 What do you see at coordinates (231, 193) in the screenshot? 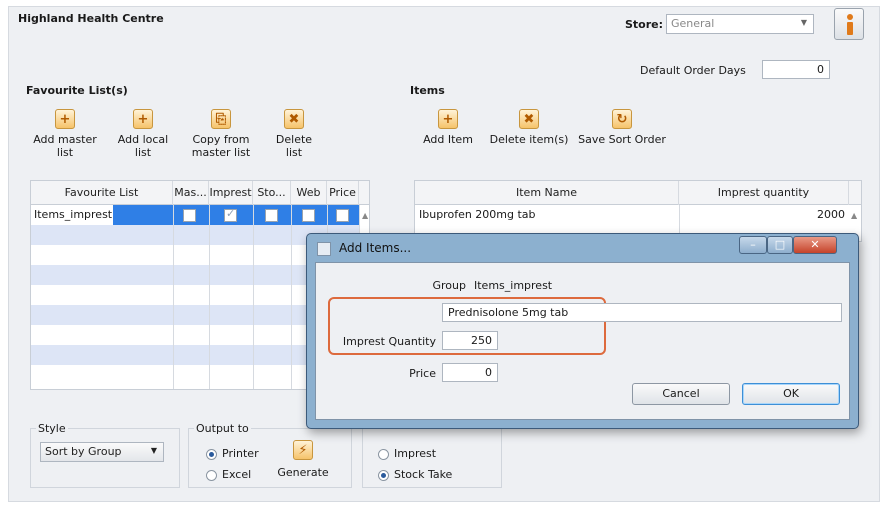
I see `column-header-imprest: Imprest` at bounding box center [231, 193].